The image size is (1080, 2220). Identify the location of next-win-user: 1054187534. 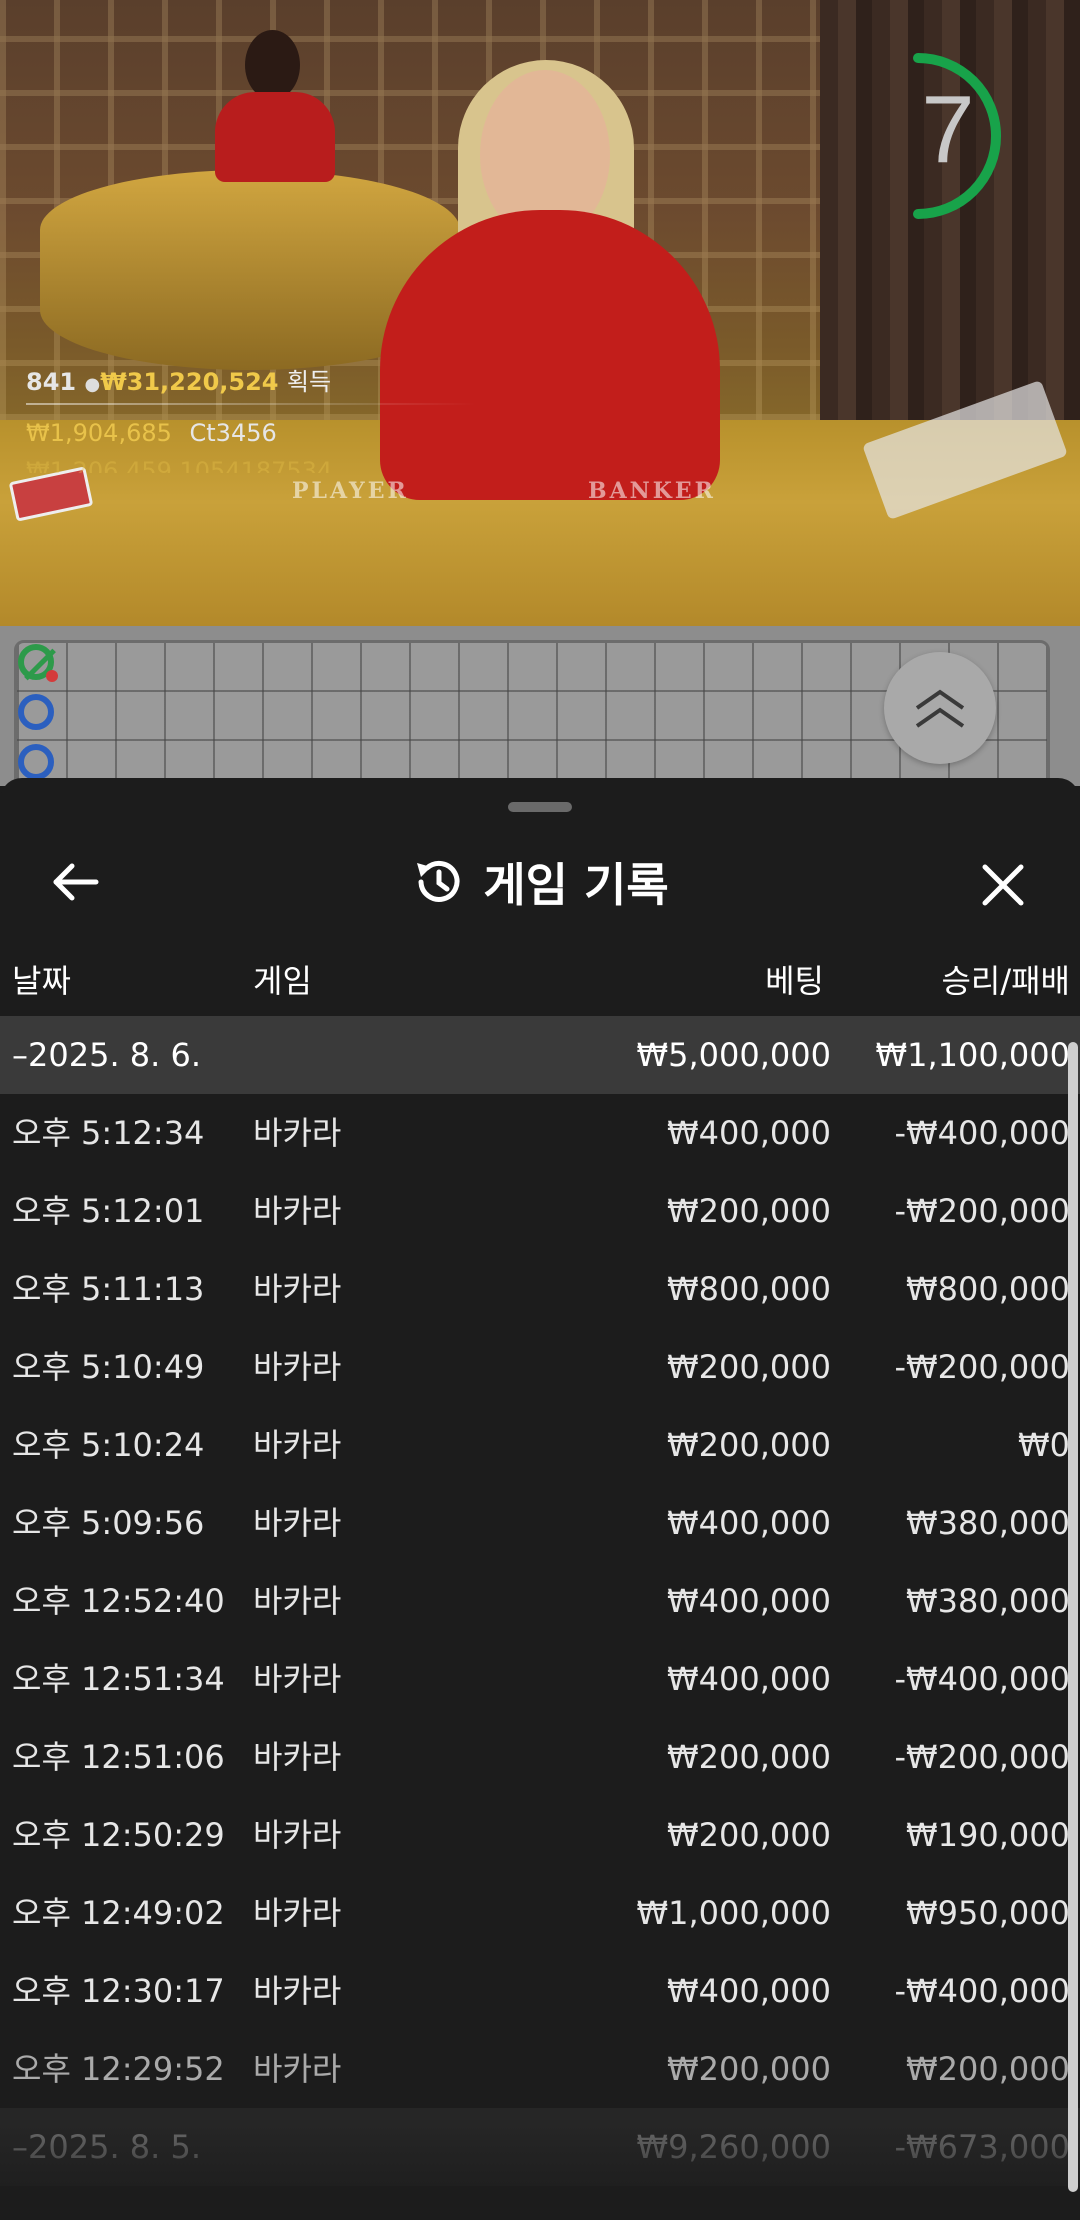
(256, 465).